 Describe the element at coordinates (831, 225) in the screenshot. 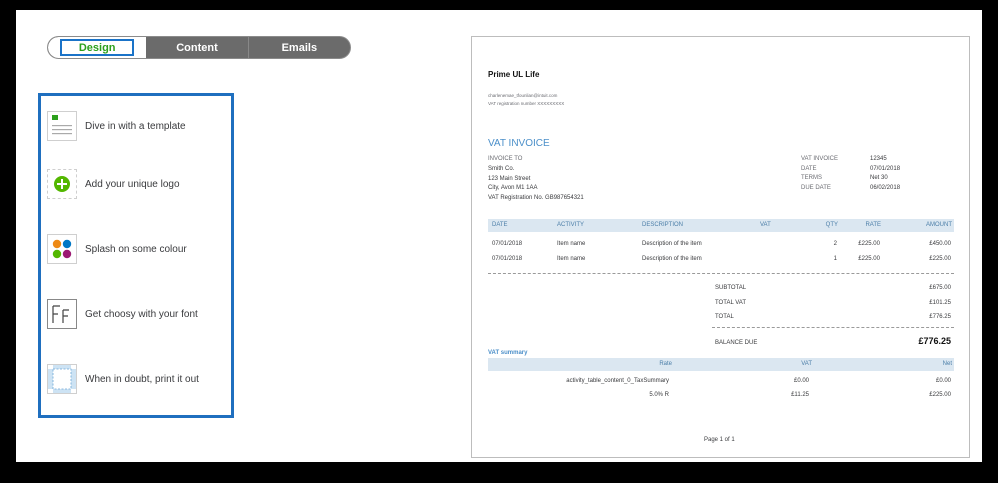

I see `col-qty: QTY` at that location.